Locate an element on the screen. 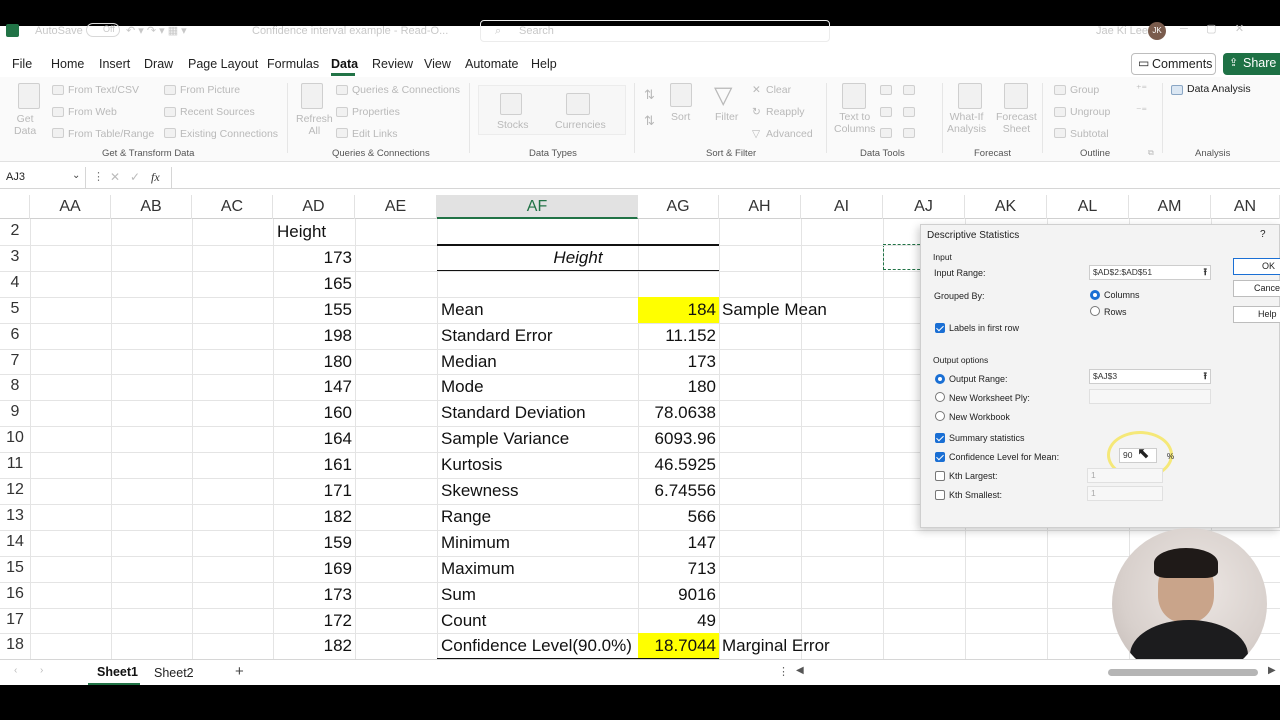  from-web-button: From Web is located at coordinates (92, 112).